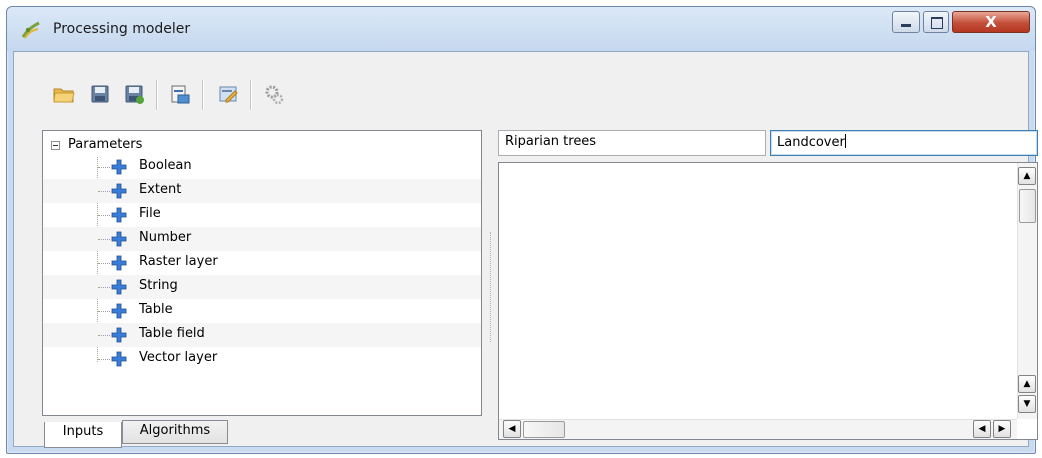 This screenshot has width=1042, height=458. Describe the element at coordinates (262, 335) in the screenshot. I see `tree-item: Table field` at that location.